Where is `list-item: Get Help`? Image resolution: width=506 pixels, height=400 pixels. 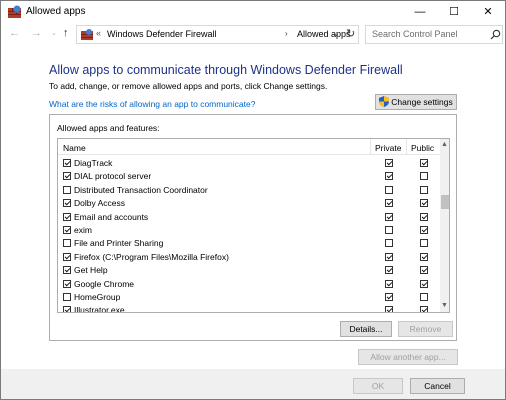
list-item: Get Help is located at coordinates (249, 269).